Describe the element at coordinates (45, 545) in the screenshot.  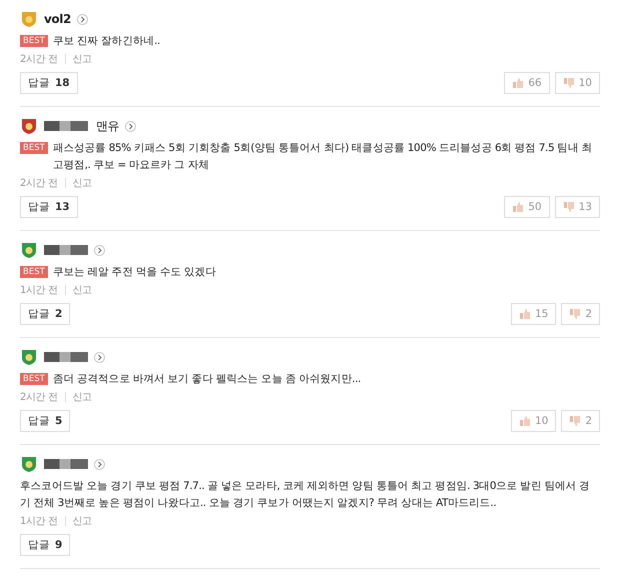
I see `reply-button: 답글 9` at that location.